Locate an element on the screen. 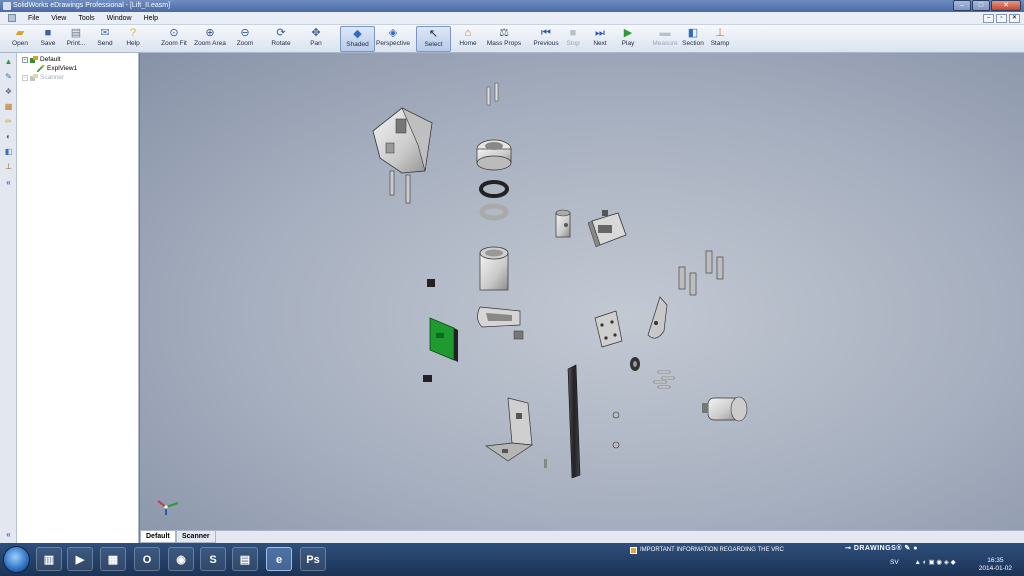 This screenshot has width=1024, height=576. doc-restore-button: ▫ is located at coordinates (1001, 18).